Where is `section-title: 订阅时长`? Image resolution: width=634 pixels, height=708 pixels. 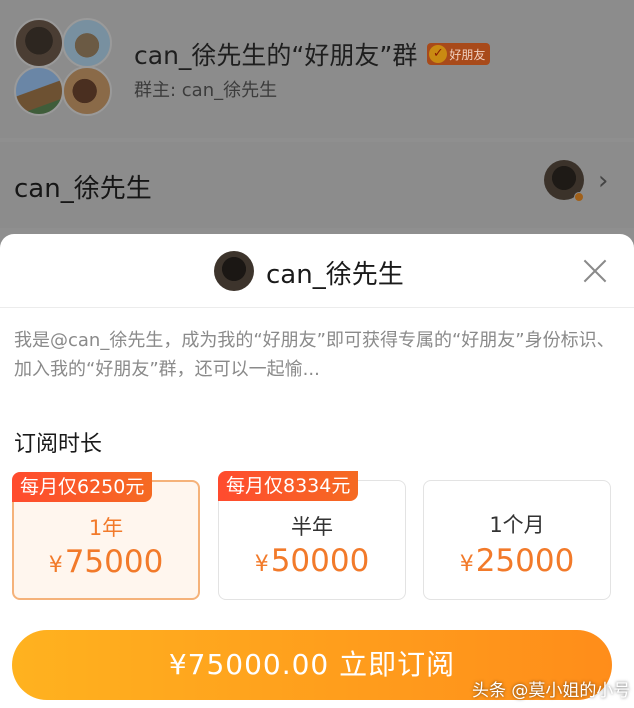
section-title: 订阅时长 is located at coordinates (58, 444).